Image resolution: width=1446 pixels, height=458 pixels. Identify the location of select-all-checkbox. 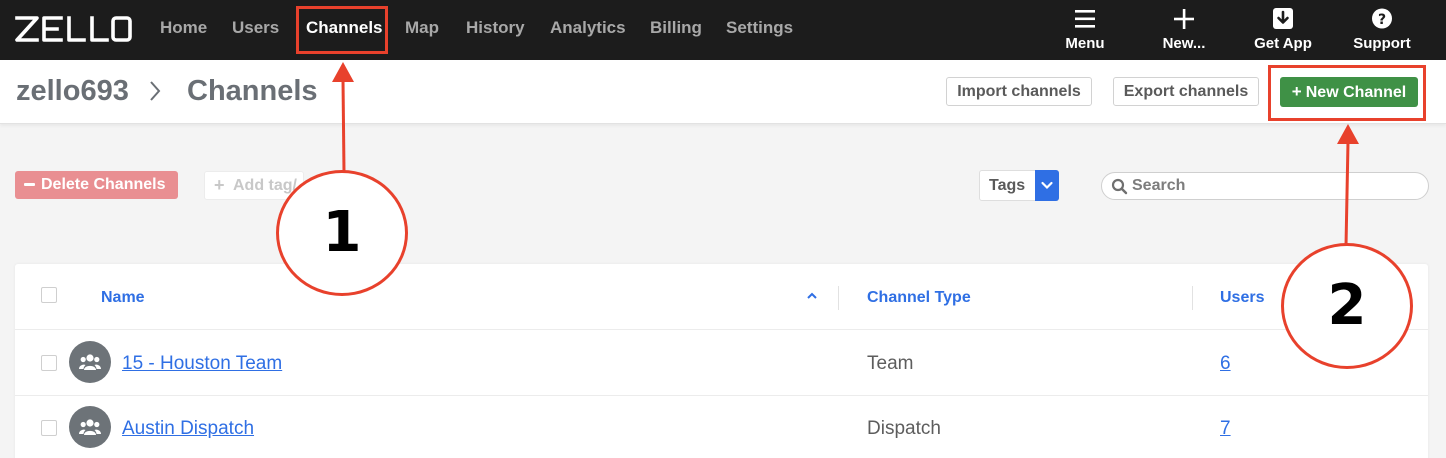
(49, 295).